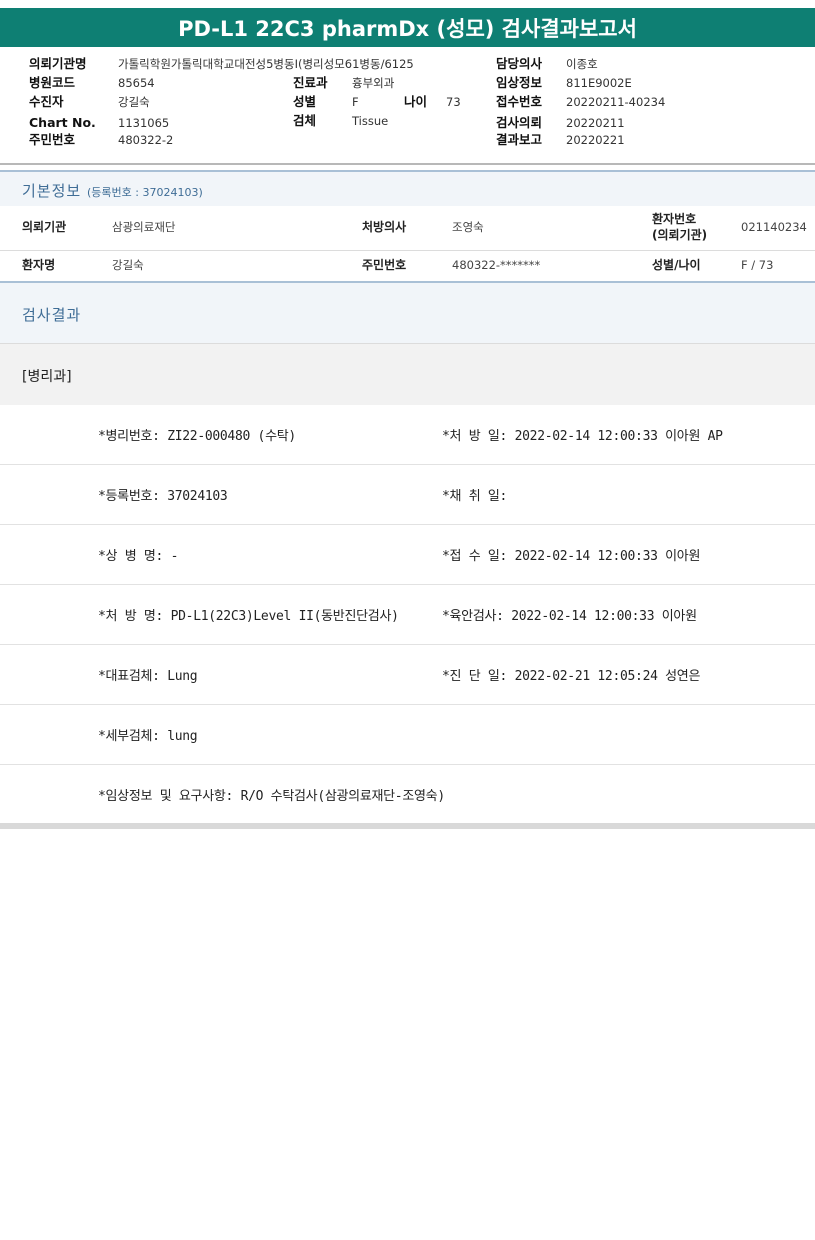 The image size is (815, 1240). I want to click on hdr-label-hospital-code: 병원코드, so click(52, 82).